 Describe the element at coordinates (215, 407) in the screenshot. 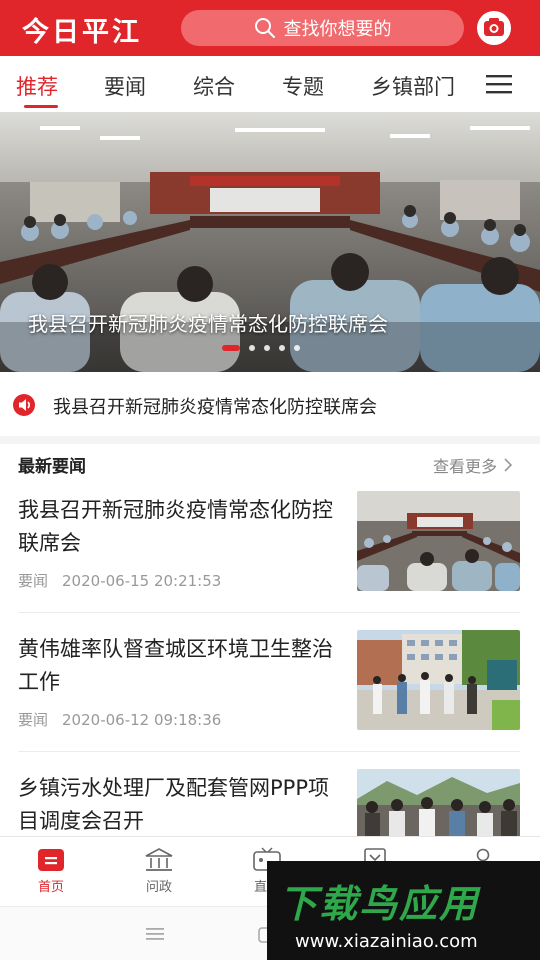

I see `announcement-text: 我县召开新冠肺炎疫情常态化防控联席会` at that location.